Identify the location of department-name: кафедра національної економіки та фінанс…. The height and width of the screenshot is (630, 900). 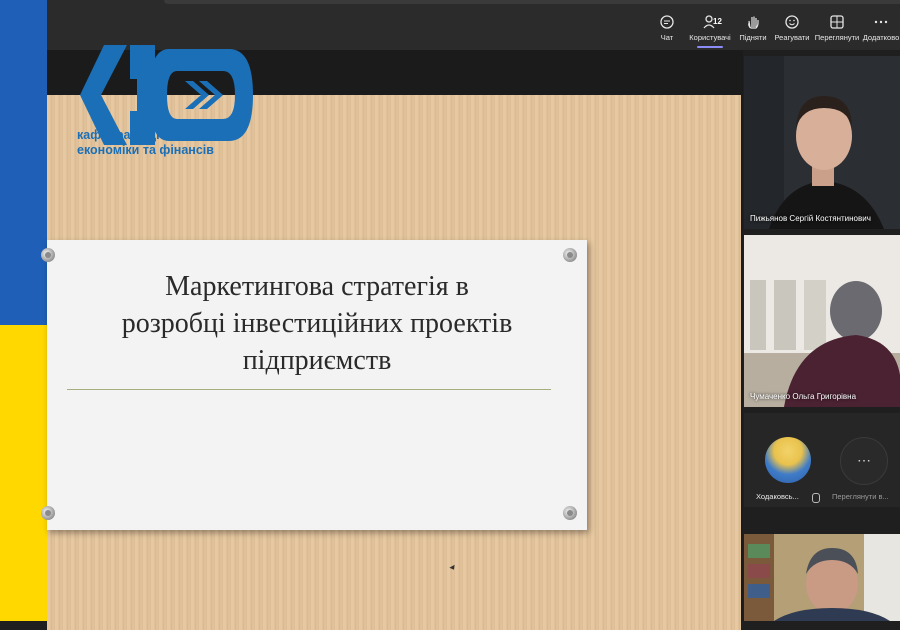
(146, 143).